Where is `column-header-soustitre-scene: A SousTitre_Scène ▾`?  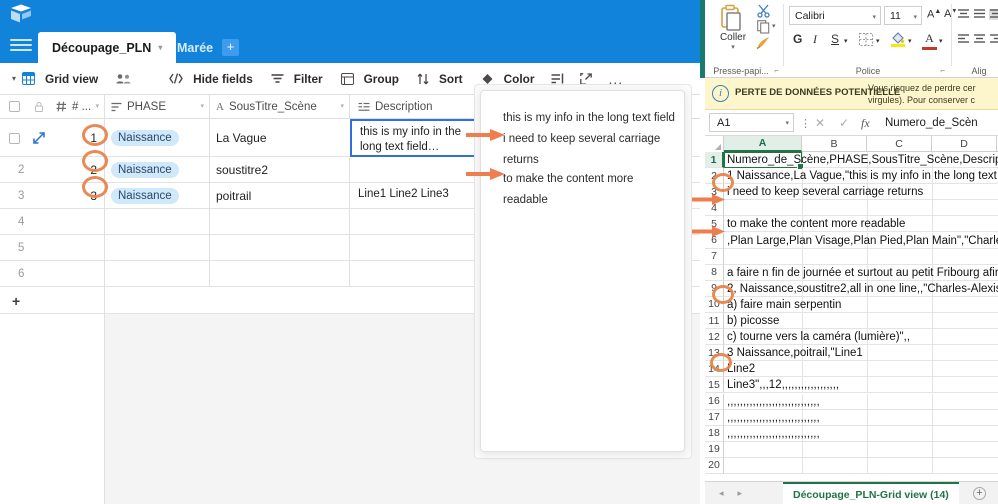
column-header-soustitre-scene: A SousTitre_Scène ▾ is located at coordinates (280, 106).